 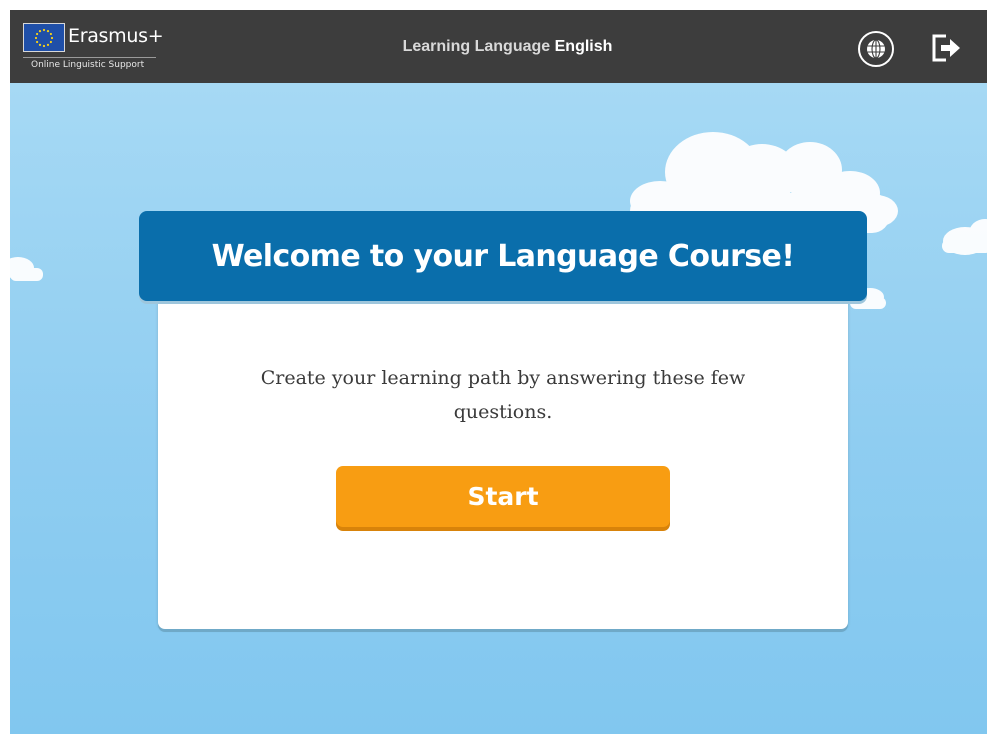 I want to click on language-button, so click(x=876, y=49).